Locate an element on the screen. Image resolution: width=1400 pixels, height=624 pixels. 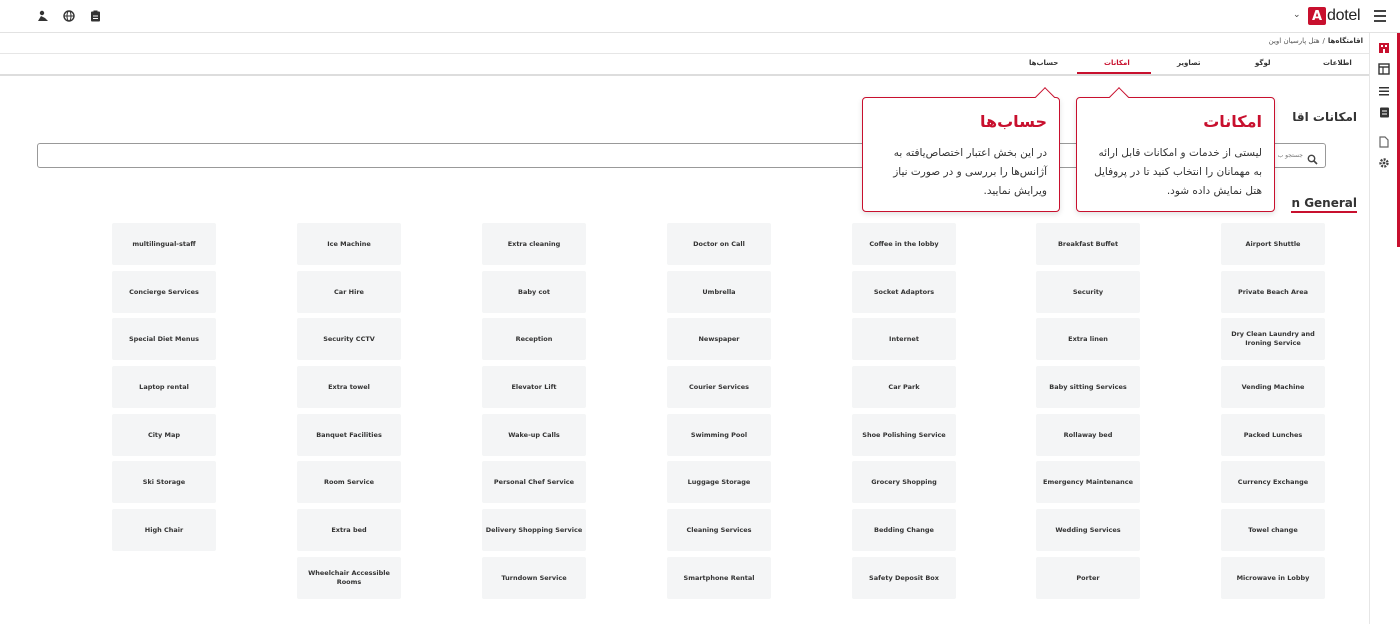
document-icon is located at coordinates (1384, 142).